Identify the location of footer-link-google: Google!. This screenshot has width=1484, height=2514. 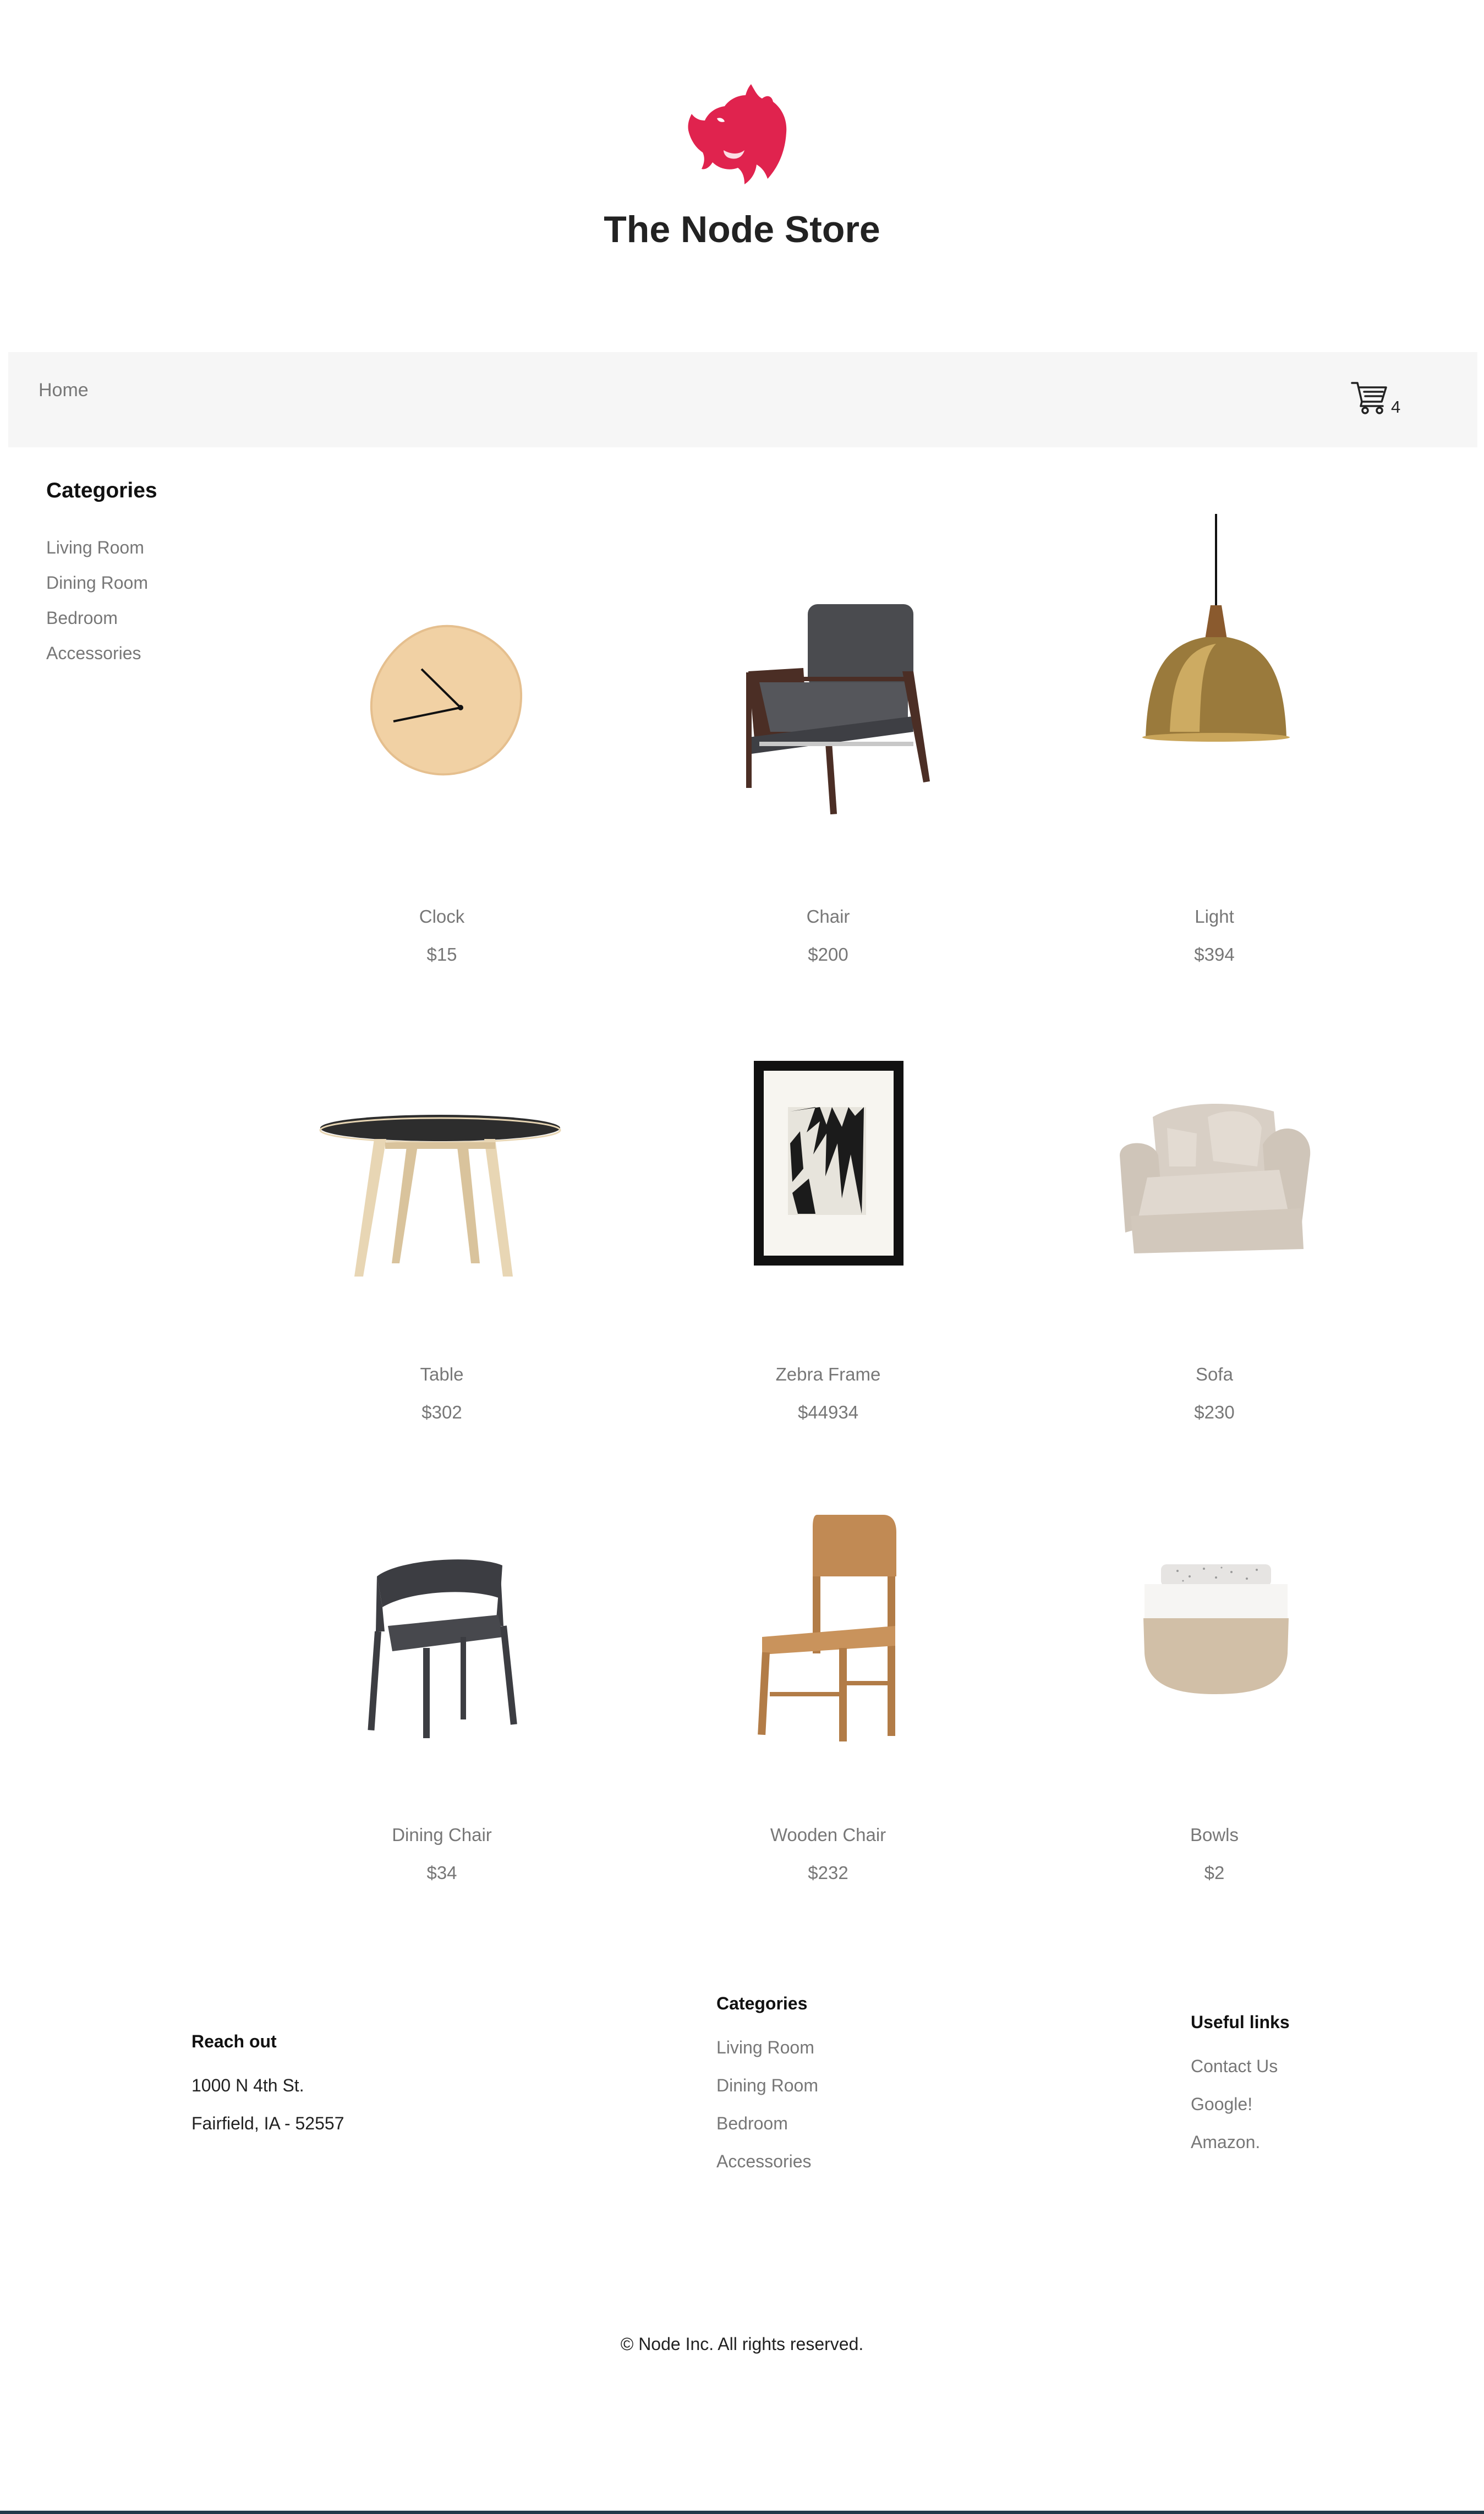
(1221, 2104).